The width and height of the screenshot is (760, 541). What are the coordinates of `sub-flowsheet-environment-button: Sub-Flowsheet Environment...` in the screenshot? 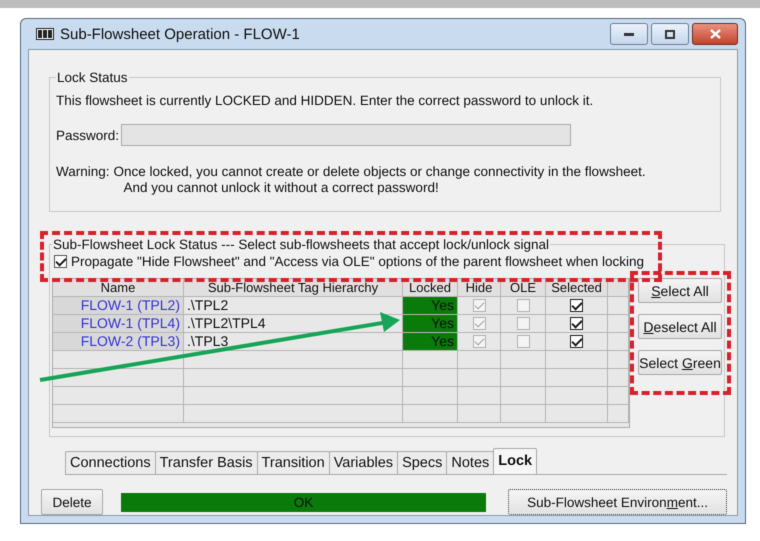 It's located at (617, 502).